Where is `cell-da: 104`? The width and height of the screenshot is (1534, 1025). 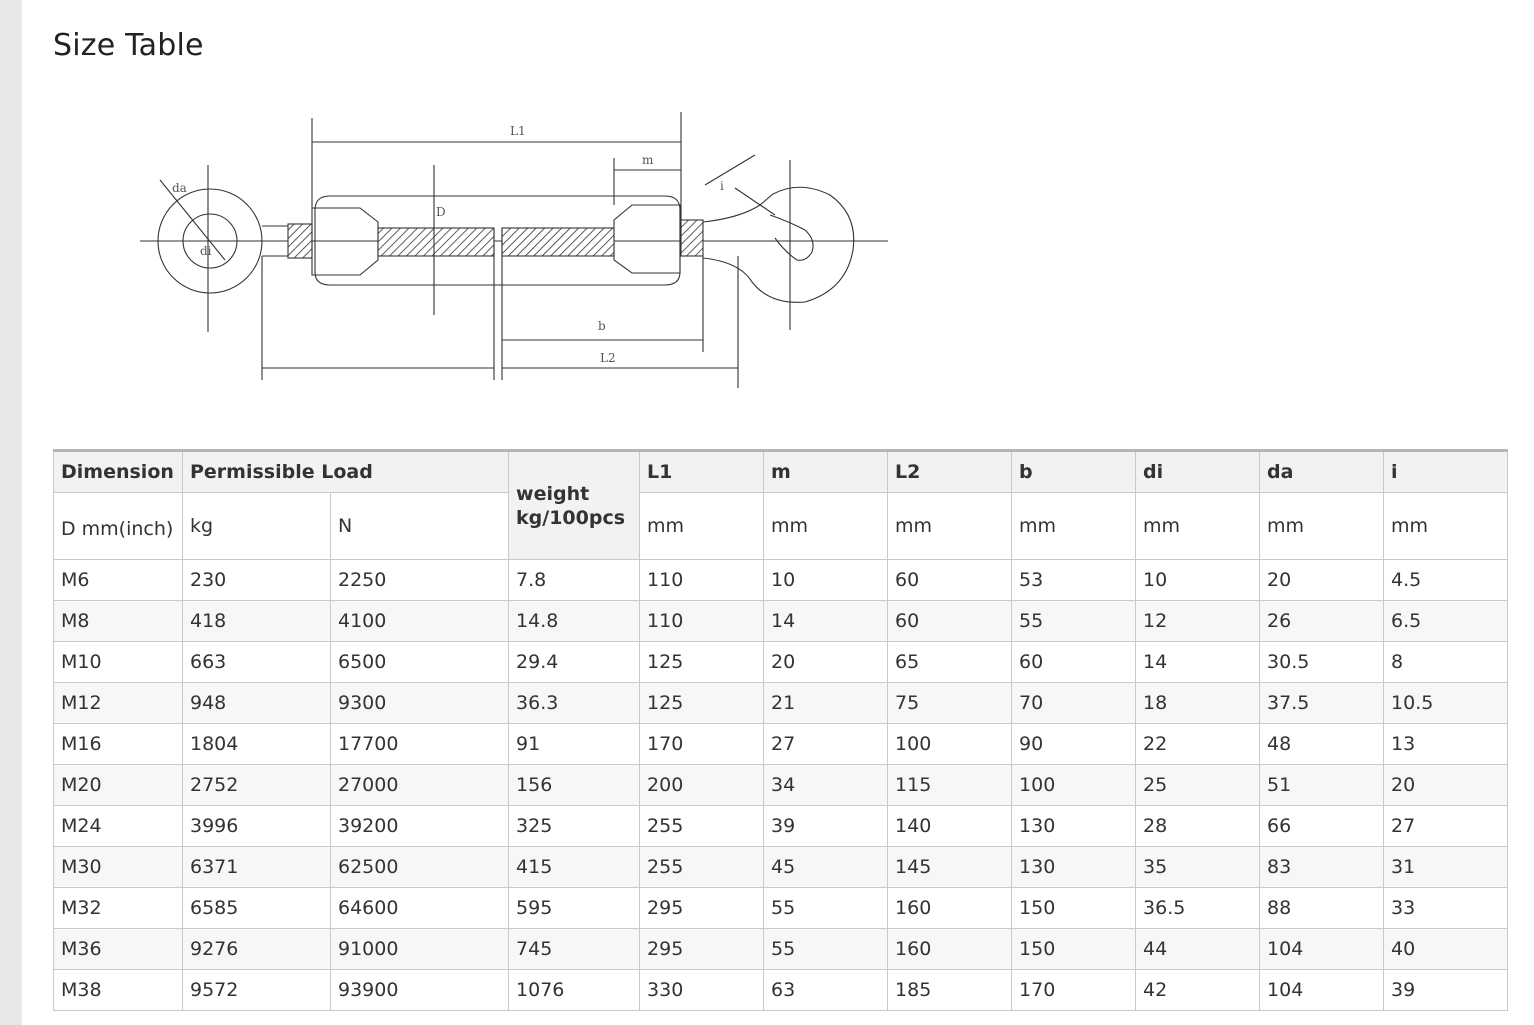
cell-da: 104 is located at coordinates (1322, 949).